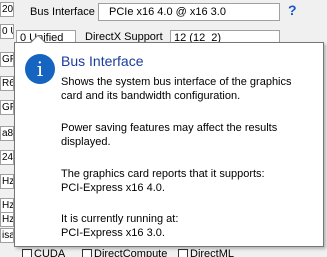 This screenshot has width=327, height=257. What do you see at coordinates (7, 83) in the screenshot?
I see `left-field-4: R6` at bounding box center [7, 83].